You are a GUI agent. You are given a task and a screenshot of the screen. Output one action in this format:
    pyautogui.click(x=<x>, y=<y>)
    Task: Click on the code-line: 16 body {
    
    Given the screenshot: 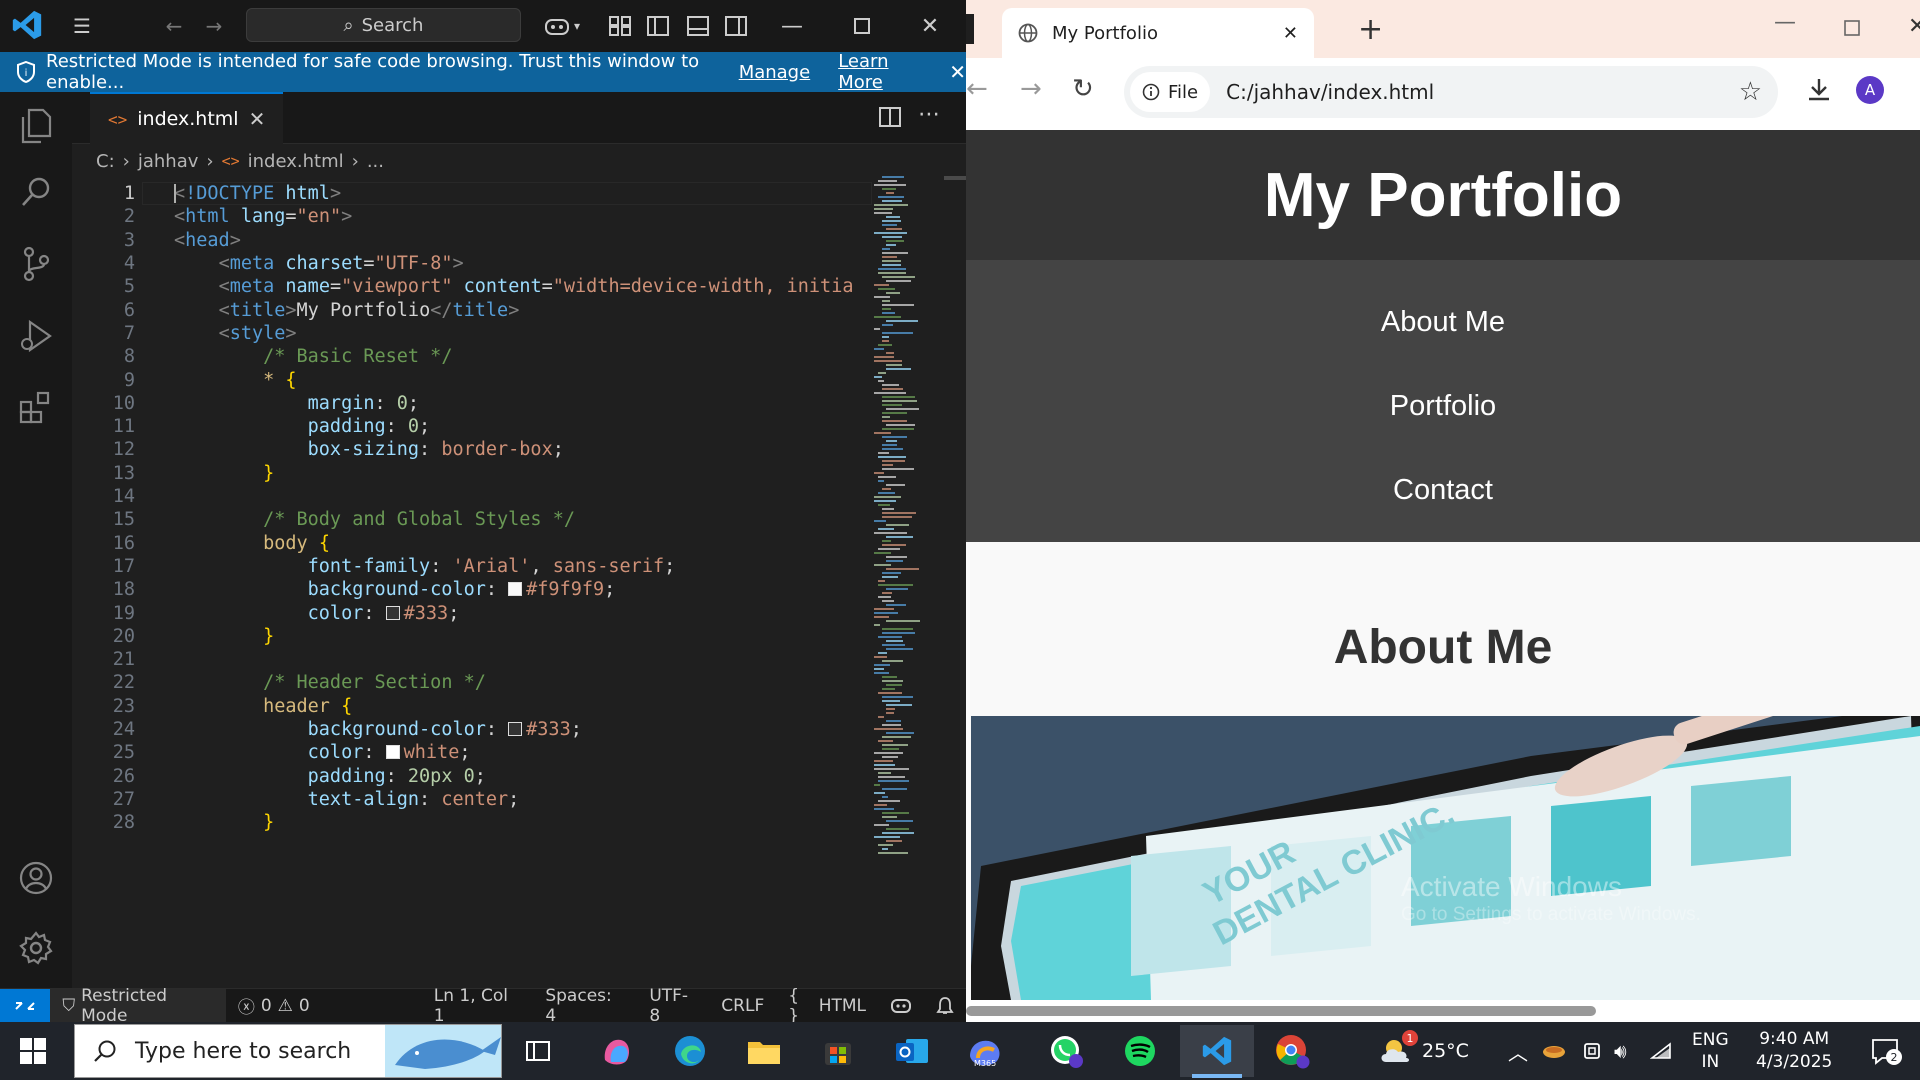 What is the action you would take?
    pyautogui.click(x=201, y=543)
    